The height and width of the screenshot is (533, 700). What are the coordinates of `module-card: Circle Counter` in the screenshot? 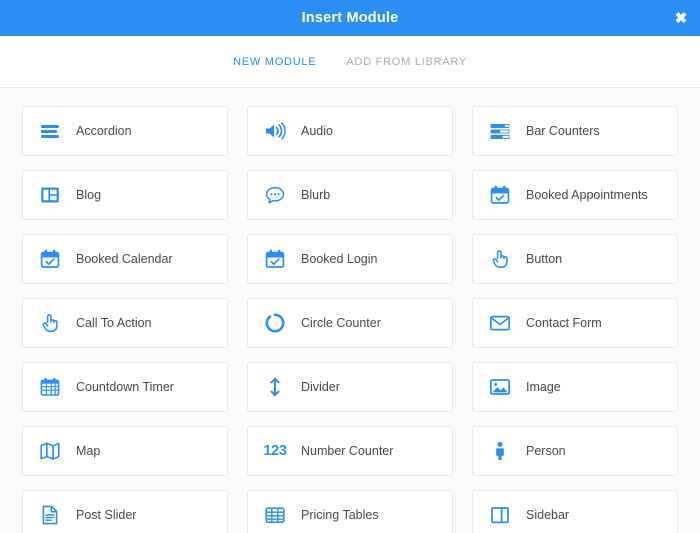 It's located at (350, 323).